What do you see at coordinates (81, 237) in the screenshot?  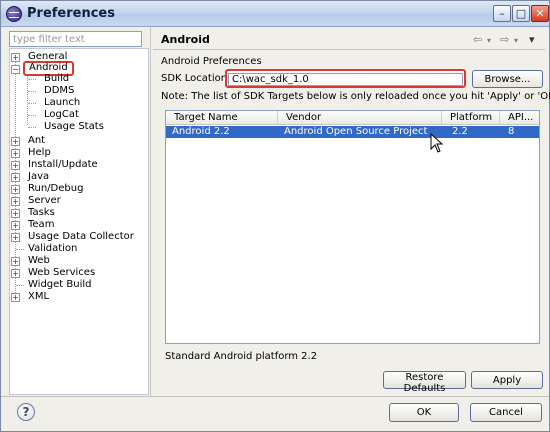 I see `tree-item-usage-data-collector: Usage Data Collector` at bounding box center [81, 237].